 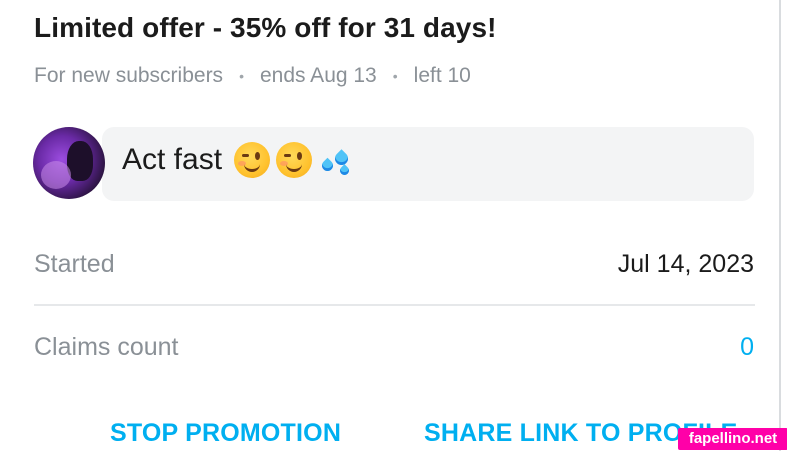 I want to click on sweat-droplets-icon, so click(x=336, y=160).